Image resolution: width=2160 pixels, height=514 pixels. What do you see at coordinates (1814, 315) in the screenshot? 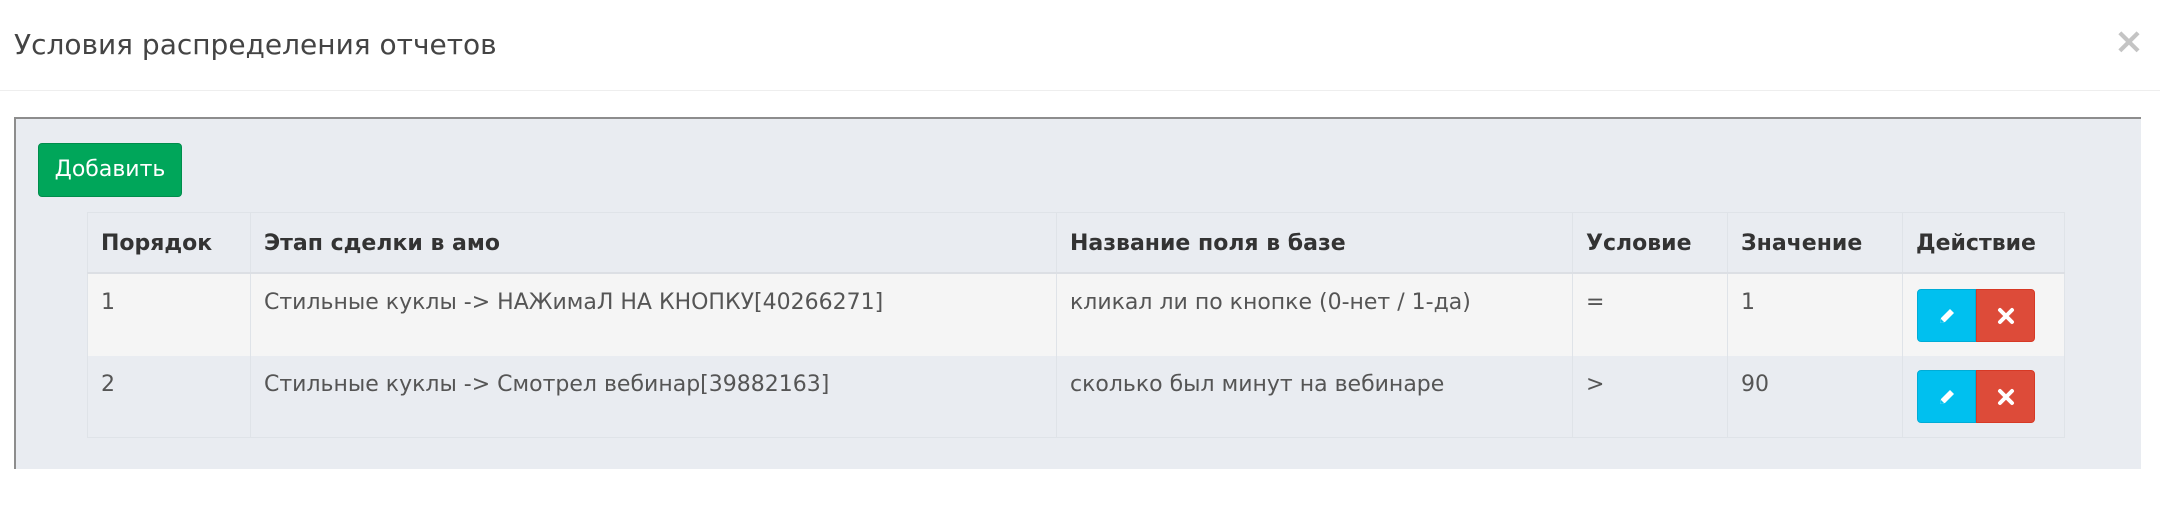
I see `cell-value: 1` at bounding box center [1814, 315].